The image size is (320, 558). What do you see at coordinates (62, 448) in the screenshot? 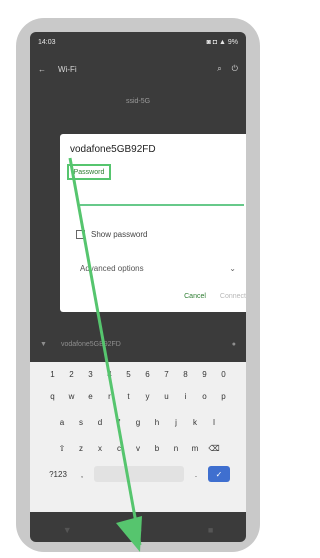
I see `shift-icon: ⇧` at bounding box center [62, 448].